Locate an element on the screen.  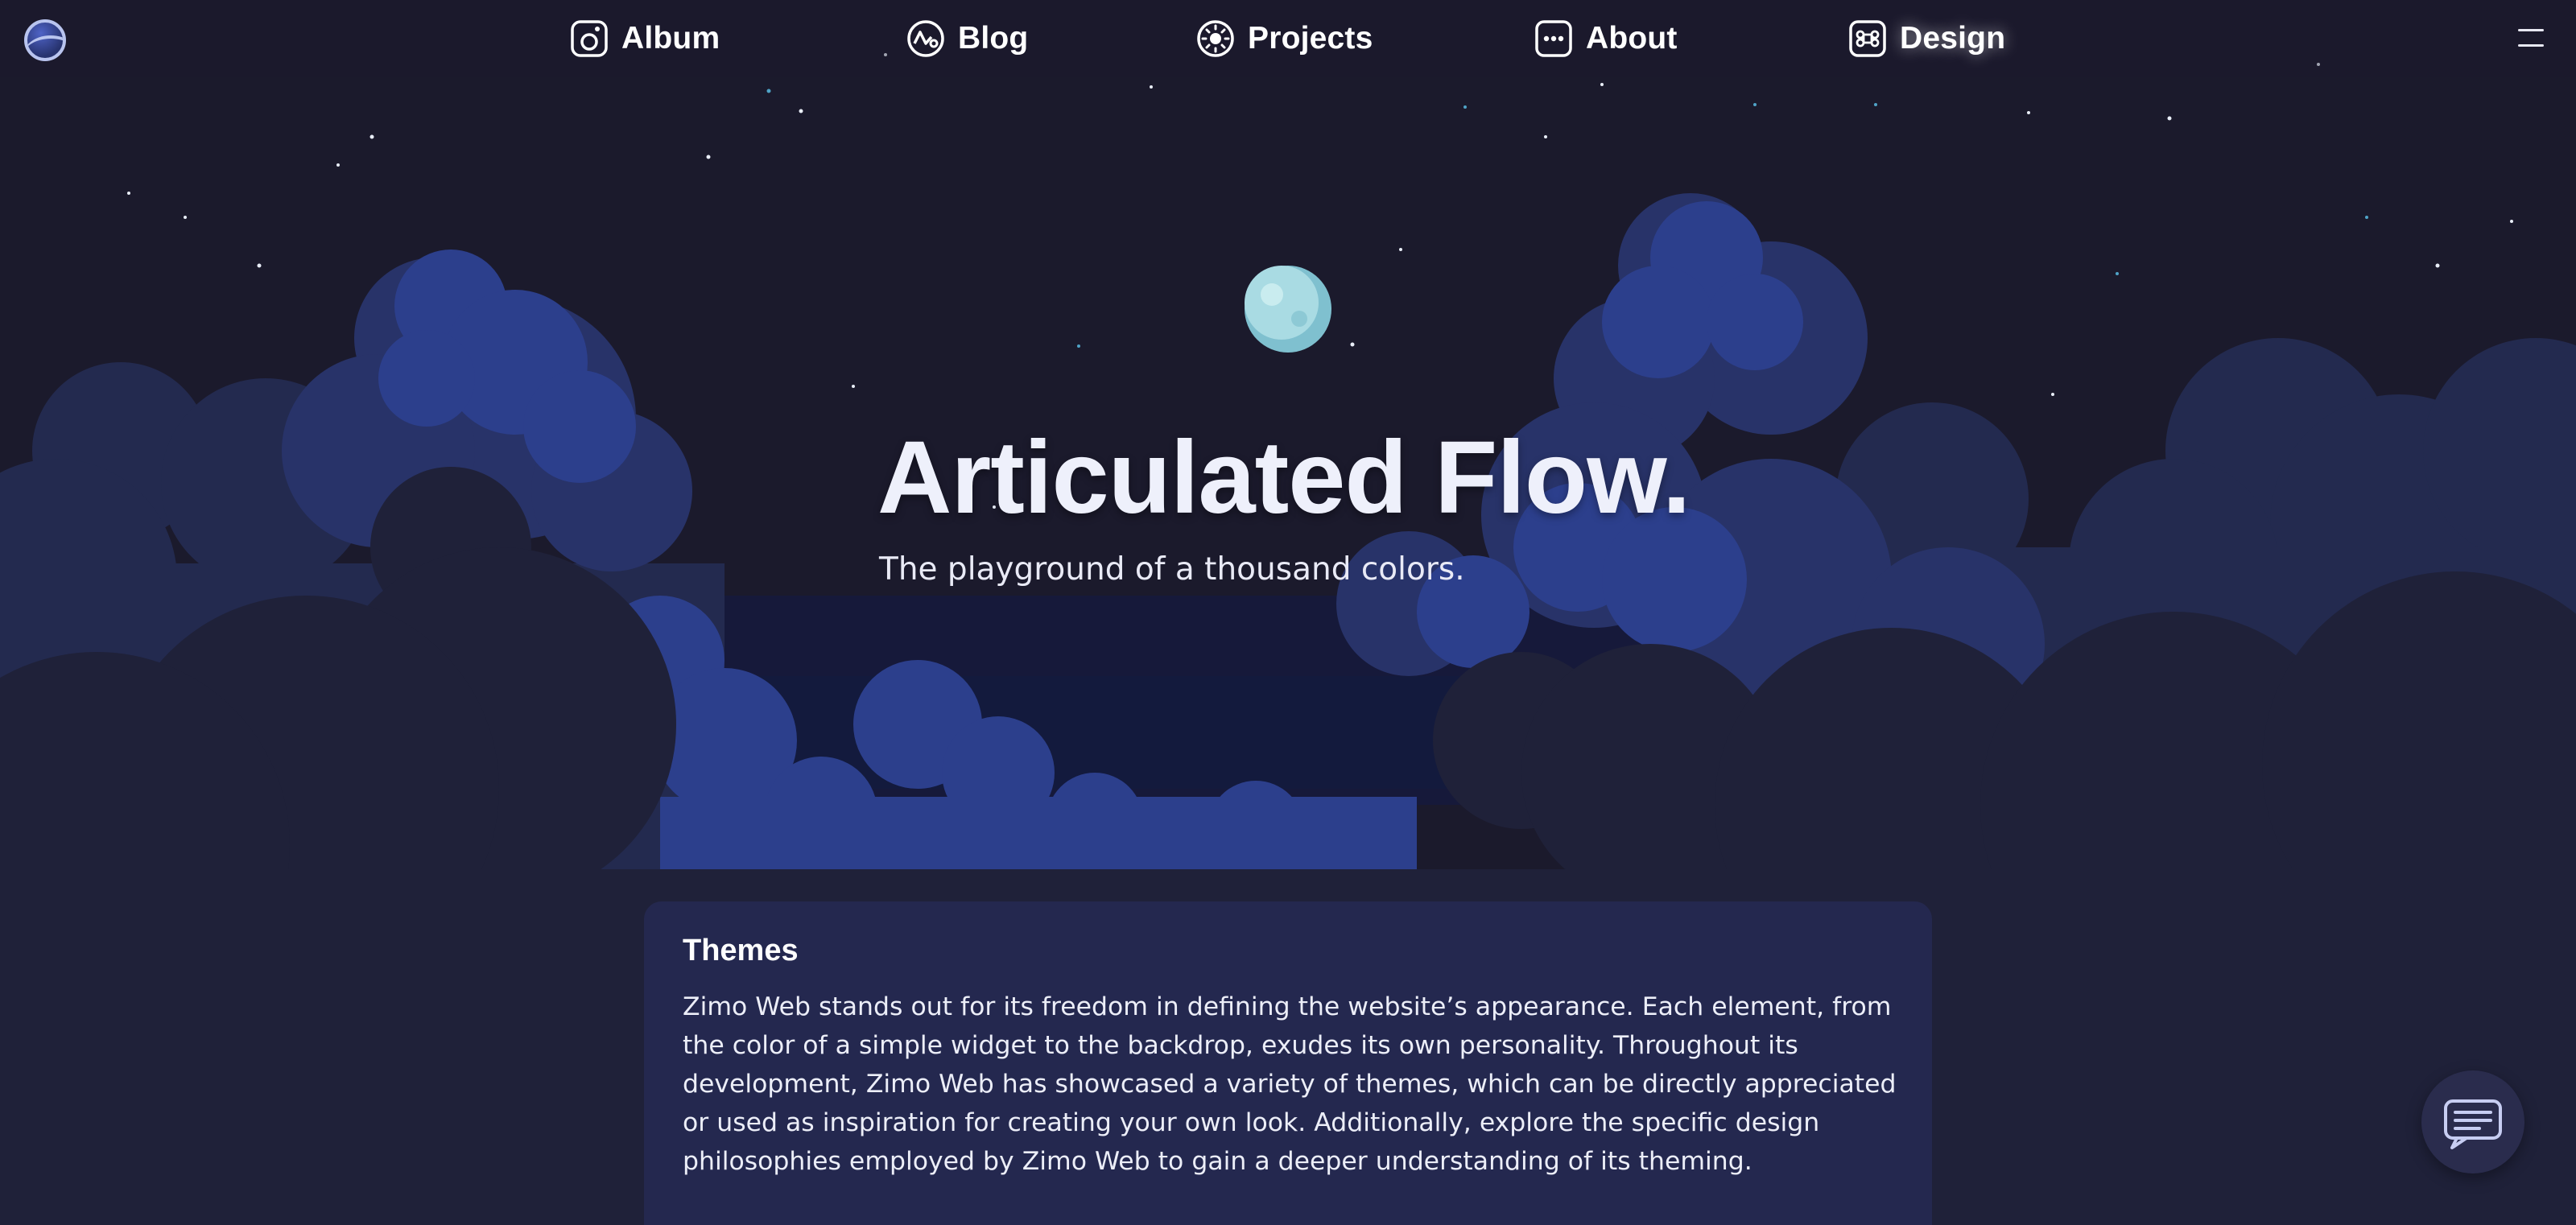
nav-design: Design is located at coordinates (1927, 38).